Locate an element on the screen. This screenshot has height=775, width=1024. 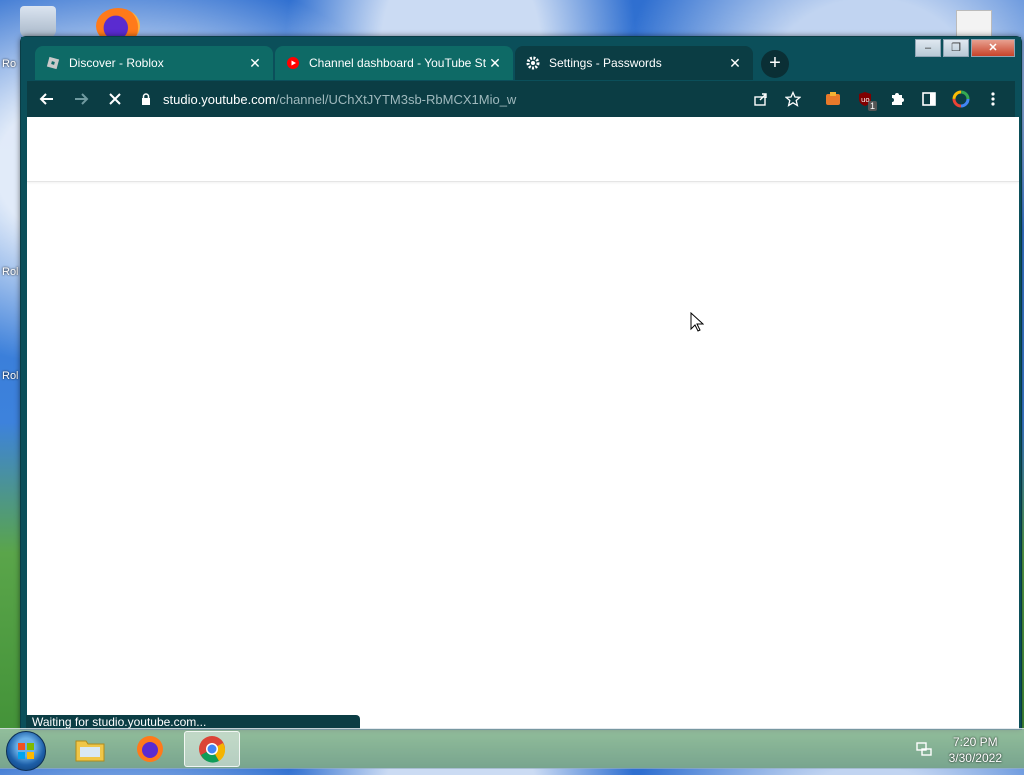
tab-settings-passwords: Settings - Passwords ✕ is located at coordinates (634, 63).